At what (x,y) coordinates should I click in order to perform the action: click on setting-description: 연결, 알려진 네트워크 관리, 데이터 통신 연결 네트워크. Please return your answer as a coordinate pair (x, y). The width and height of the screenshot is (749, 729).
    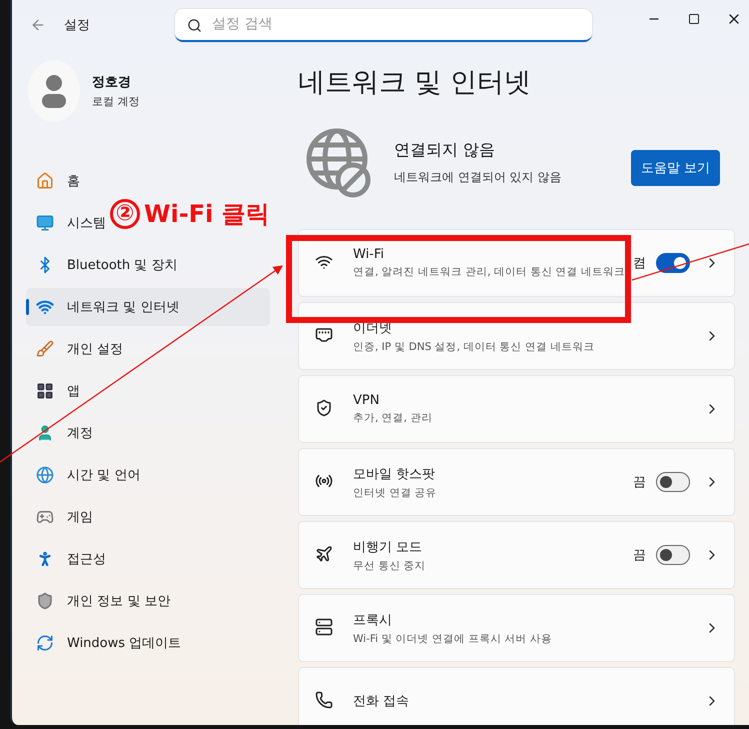
    Looking at the image, I should click on (489, 272).